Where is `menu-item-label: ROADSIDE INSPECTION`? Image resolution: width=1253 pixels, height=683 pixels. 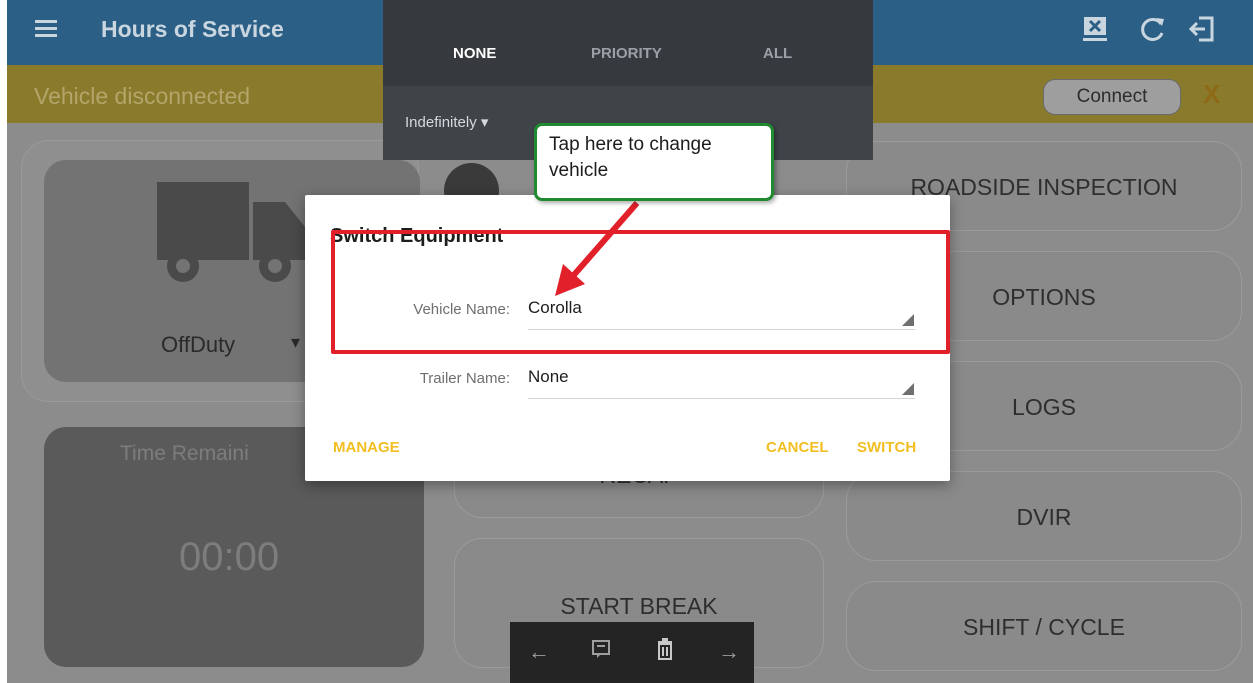 menu-item-label: ROADSIDE INSPECTION is located at coordinates (1044, 187).